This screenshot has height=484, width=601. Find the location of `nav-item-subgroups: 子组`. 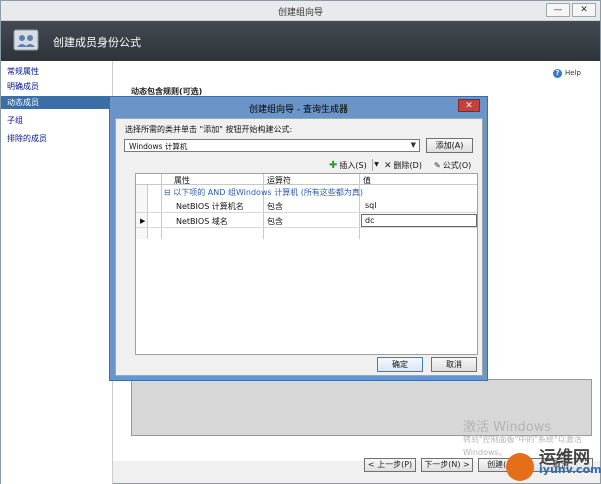

nav-item-subgroups: 子组 is located at coordinates (57, 120).